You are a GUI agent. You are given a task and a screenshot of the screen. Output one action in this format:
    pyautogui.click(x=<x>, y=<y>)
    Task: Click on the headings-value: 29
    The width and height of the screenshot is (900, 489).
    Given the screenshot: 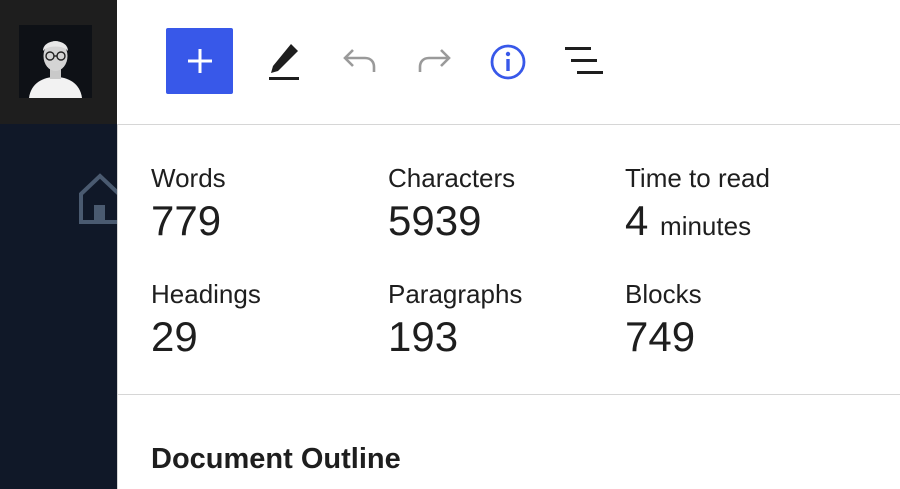 What is the action you would take?
    pyautogui.click(x=174, y=336)
    